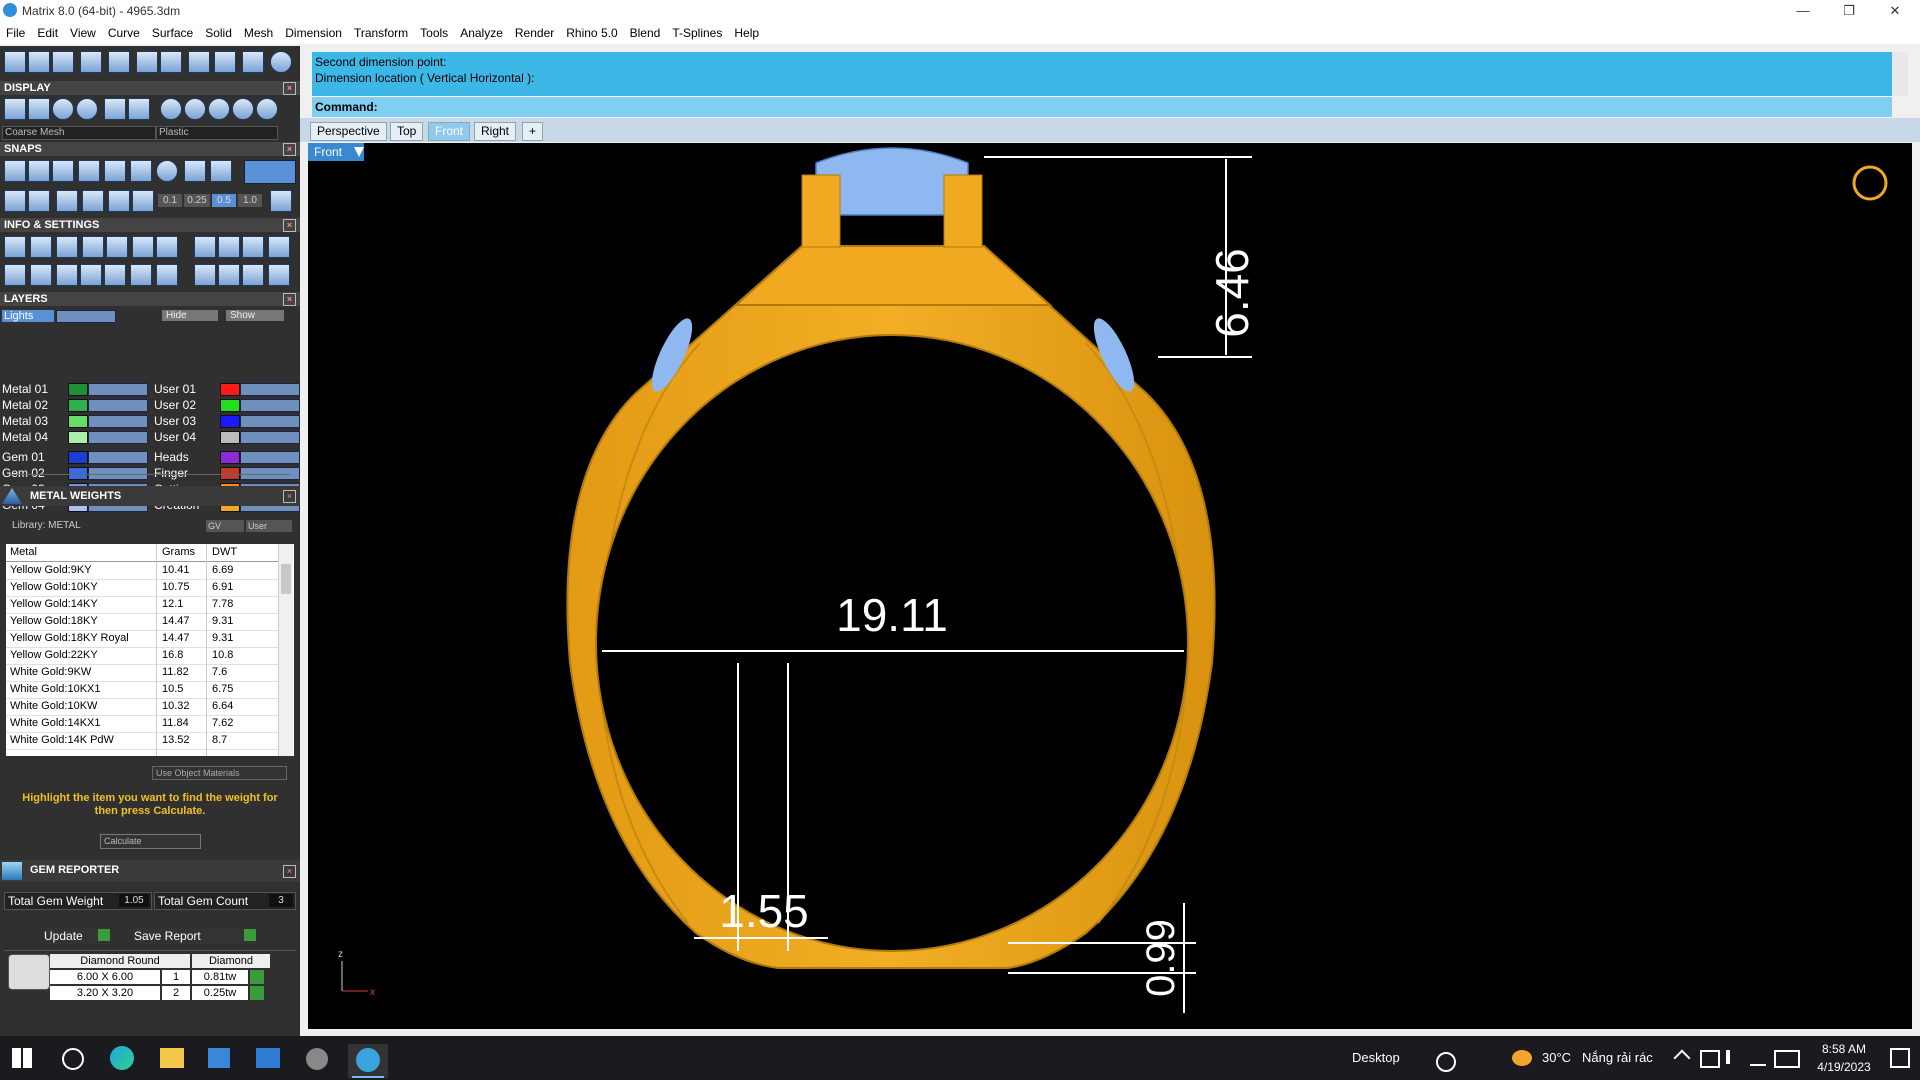 The height and width of the screenshot is (1080, 1920). What do you see at coordinates (15, 247) in the screenshot?
I see `settings-gear-icon` at bounding box center [15, 247].